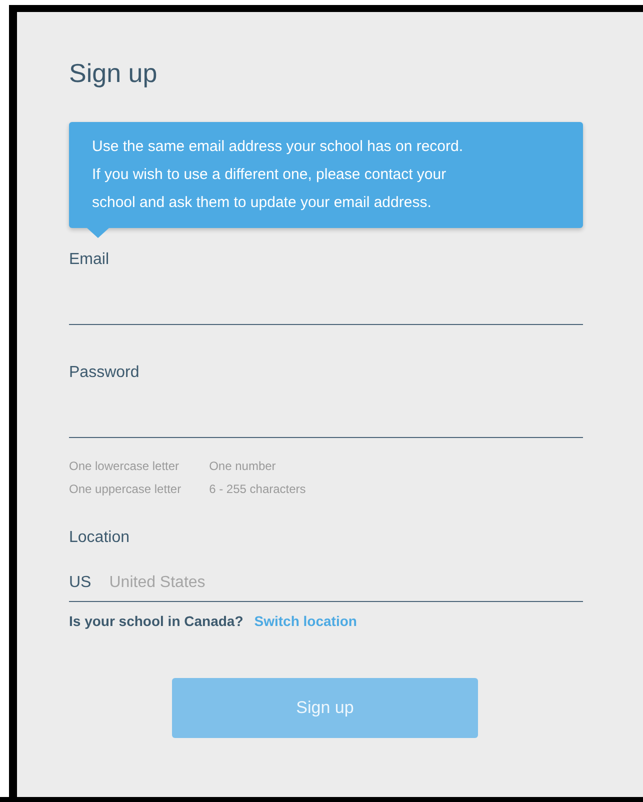 This screenshot has height=802, width=643. What do you see at coordinates (124, 466) in the screenshot?
I see `password-rule: One lowercase letter` at bounding box center [124, 466].